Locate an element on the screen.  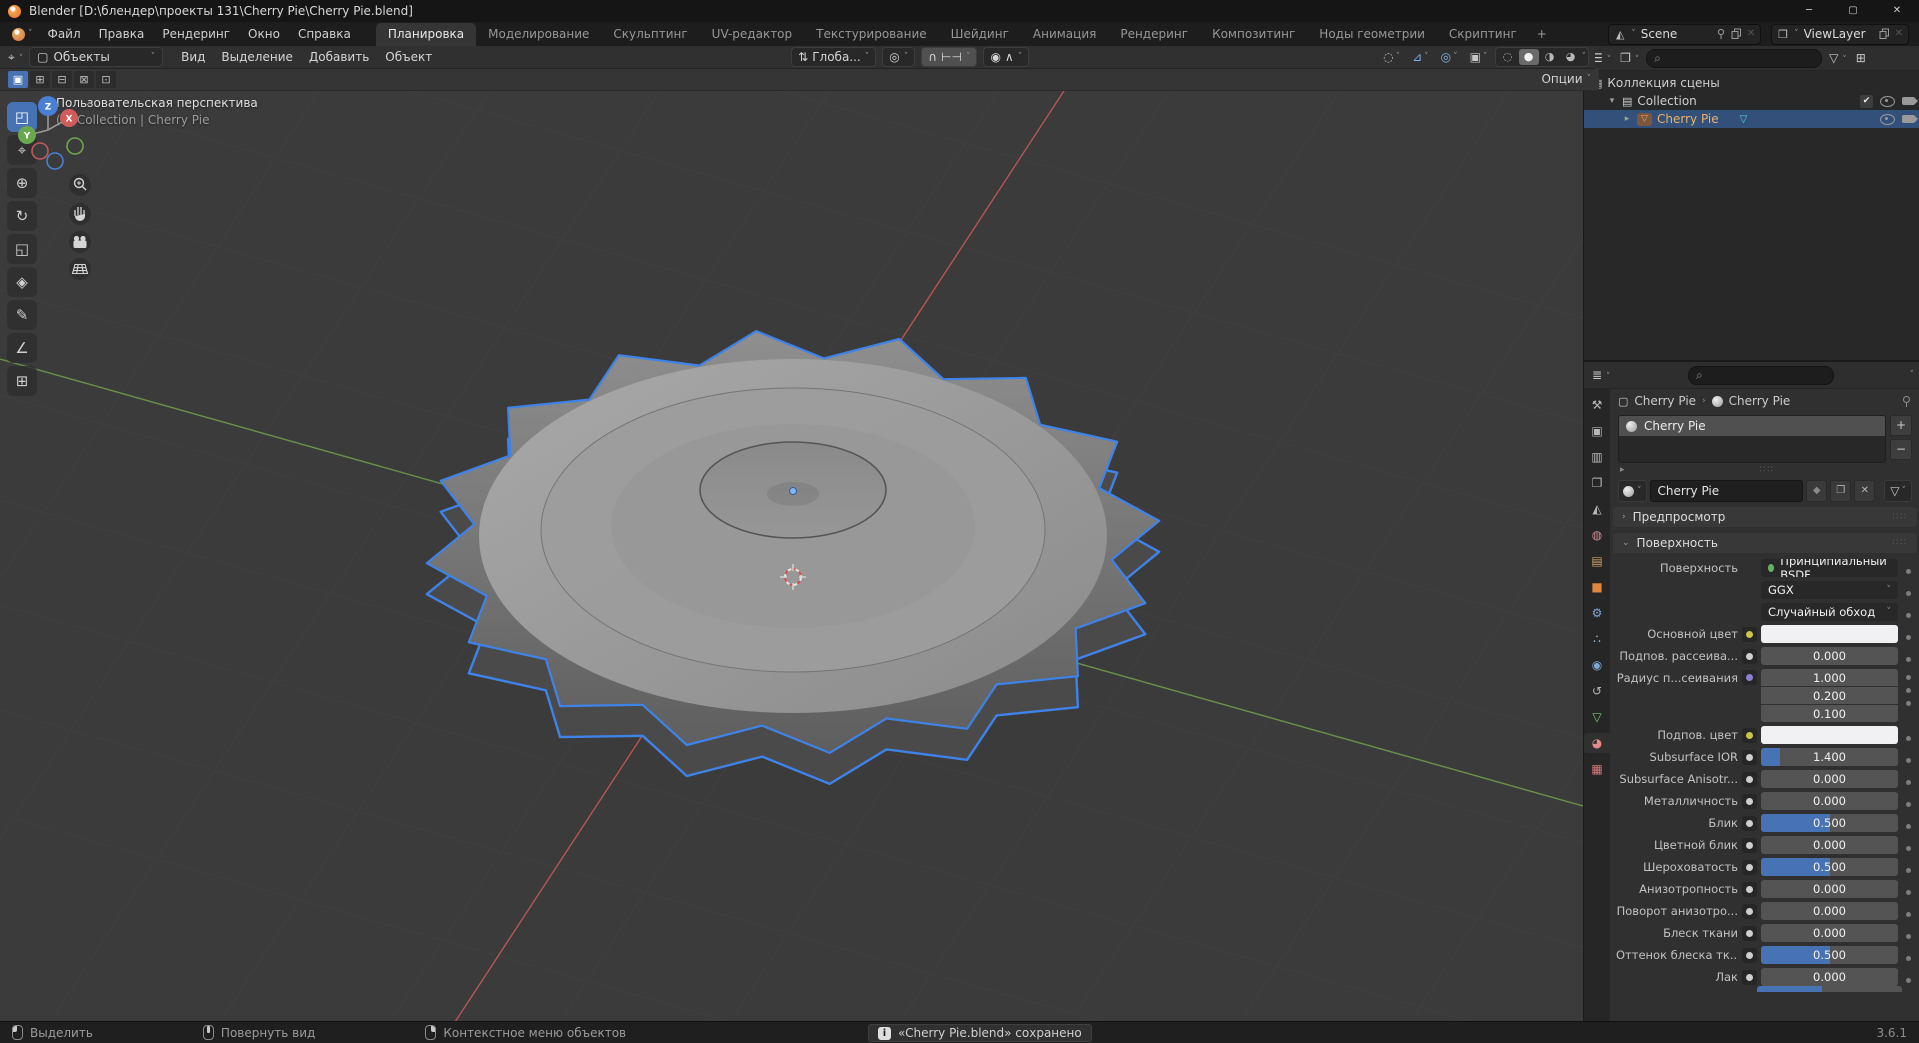
add-workspace-button: + is located at coordinates (1542, 34).